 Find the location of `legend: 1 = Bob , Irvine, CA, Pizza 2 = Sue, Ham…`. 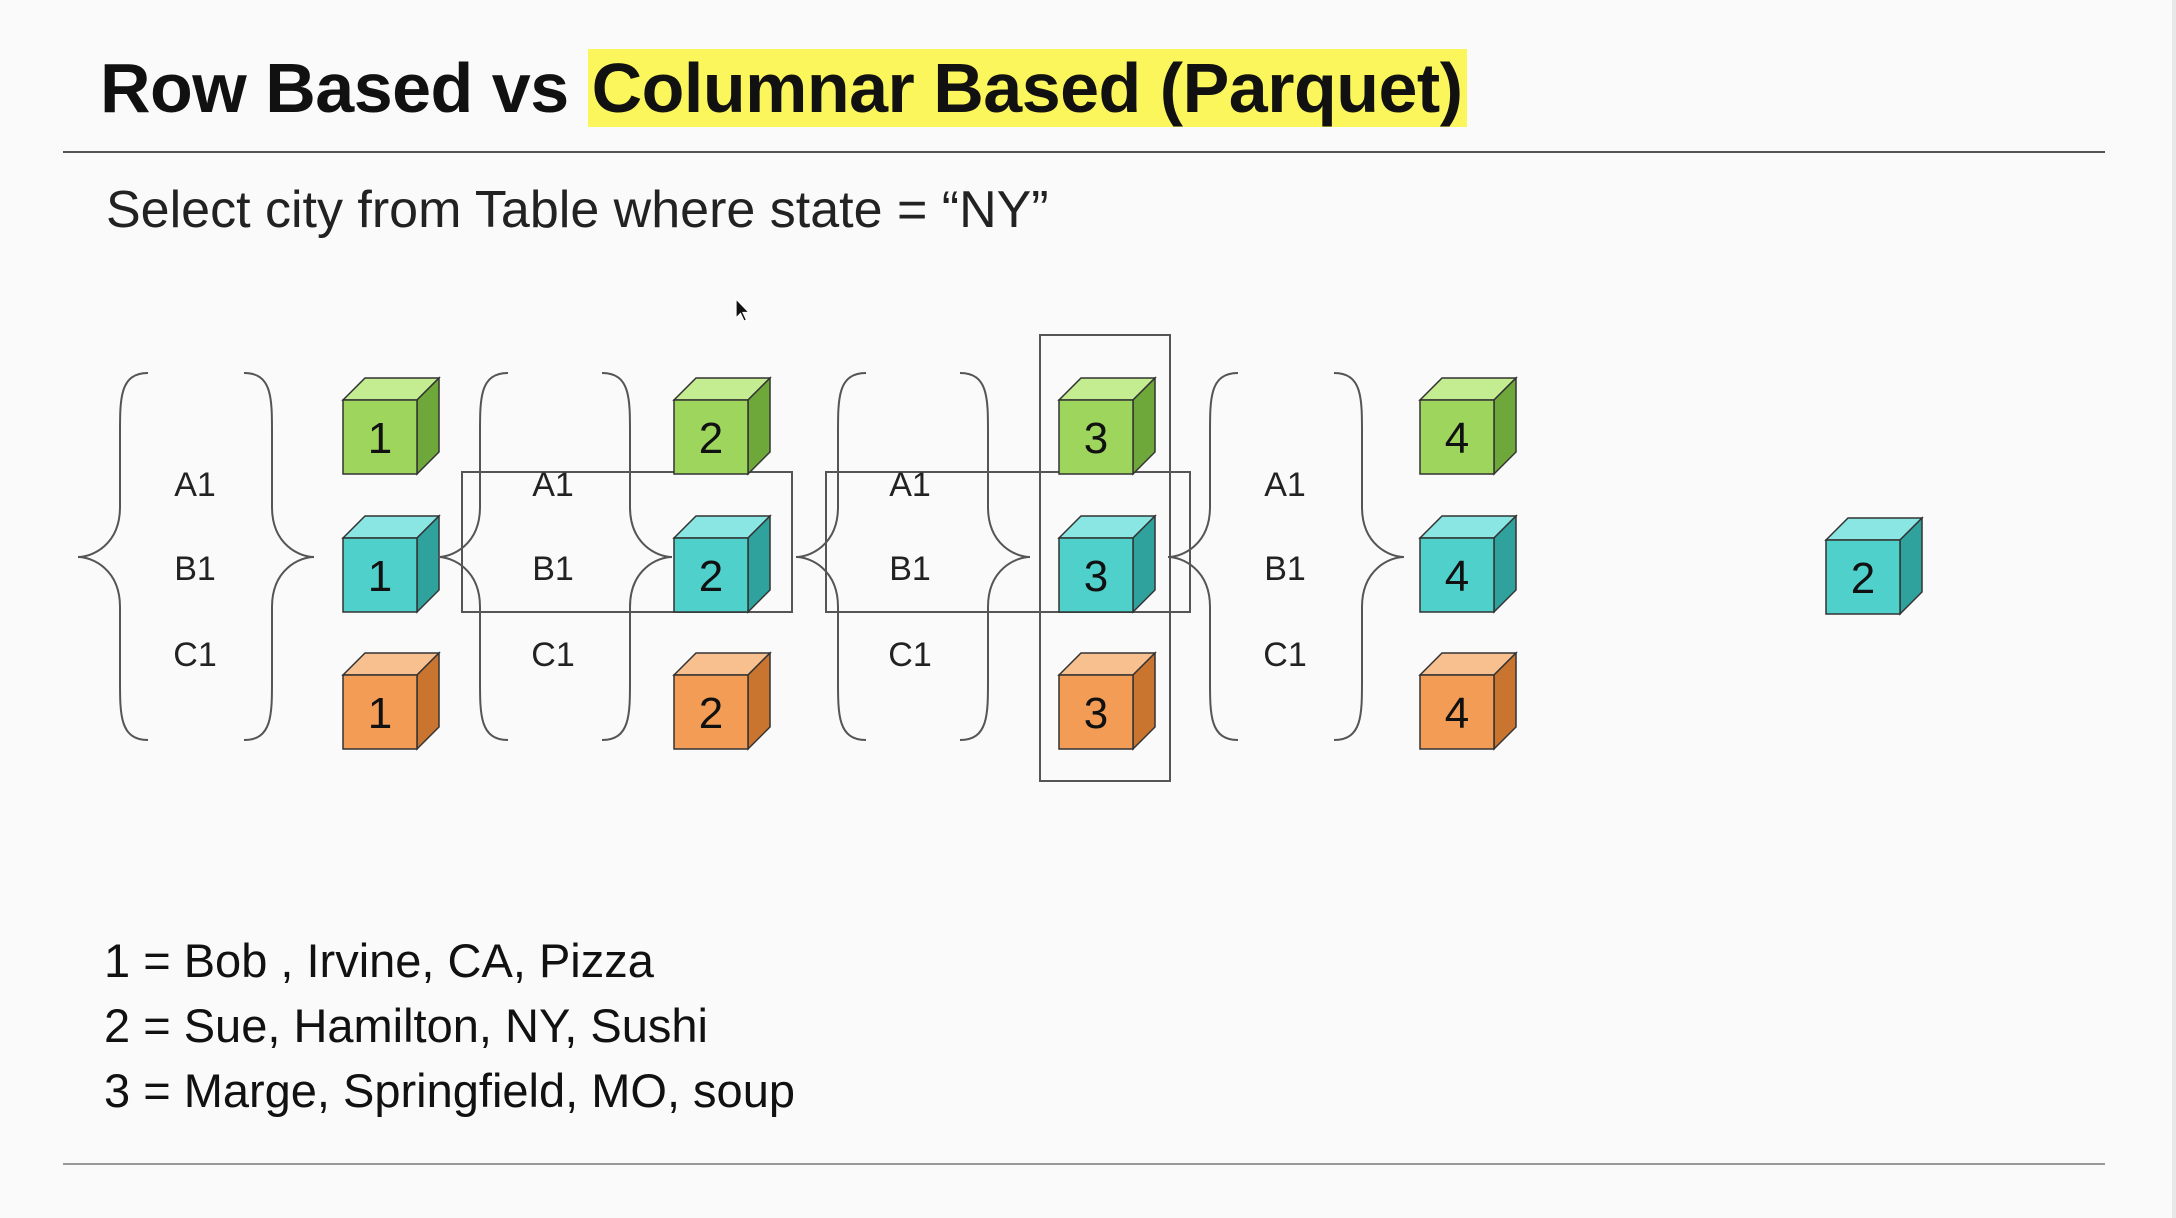

legend: 1 = Bob , Irvine, CA, Pizza 2 = Sue, Ham… is located at coordinates (449, 1025).